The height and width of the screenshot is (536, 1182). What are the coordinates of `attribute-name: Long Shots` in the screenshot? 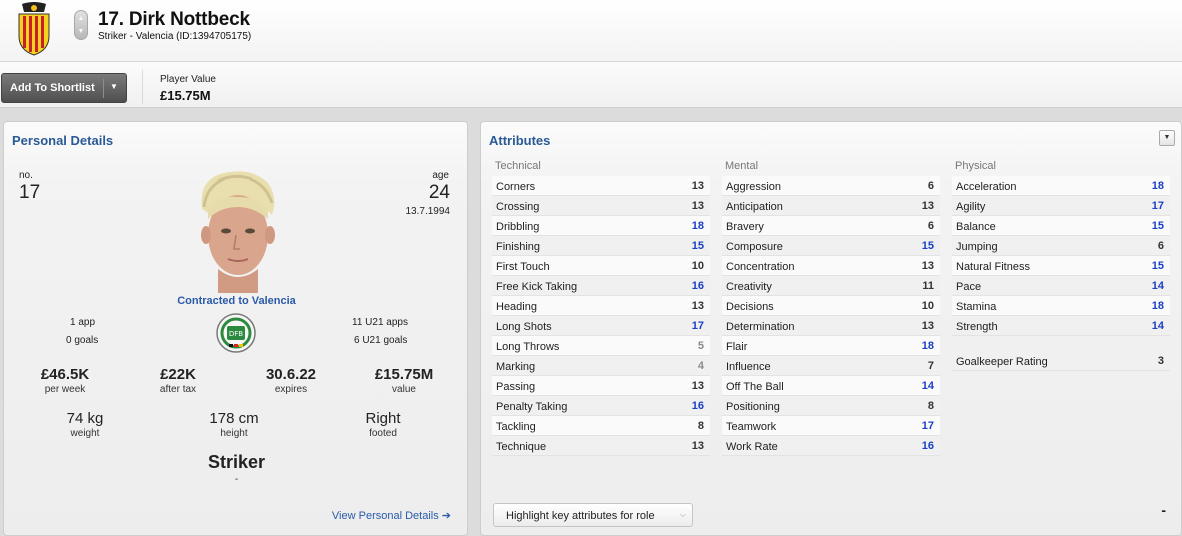 It's located at (524, 327).